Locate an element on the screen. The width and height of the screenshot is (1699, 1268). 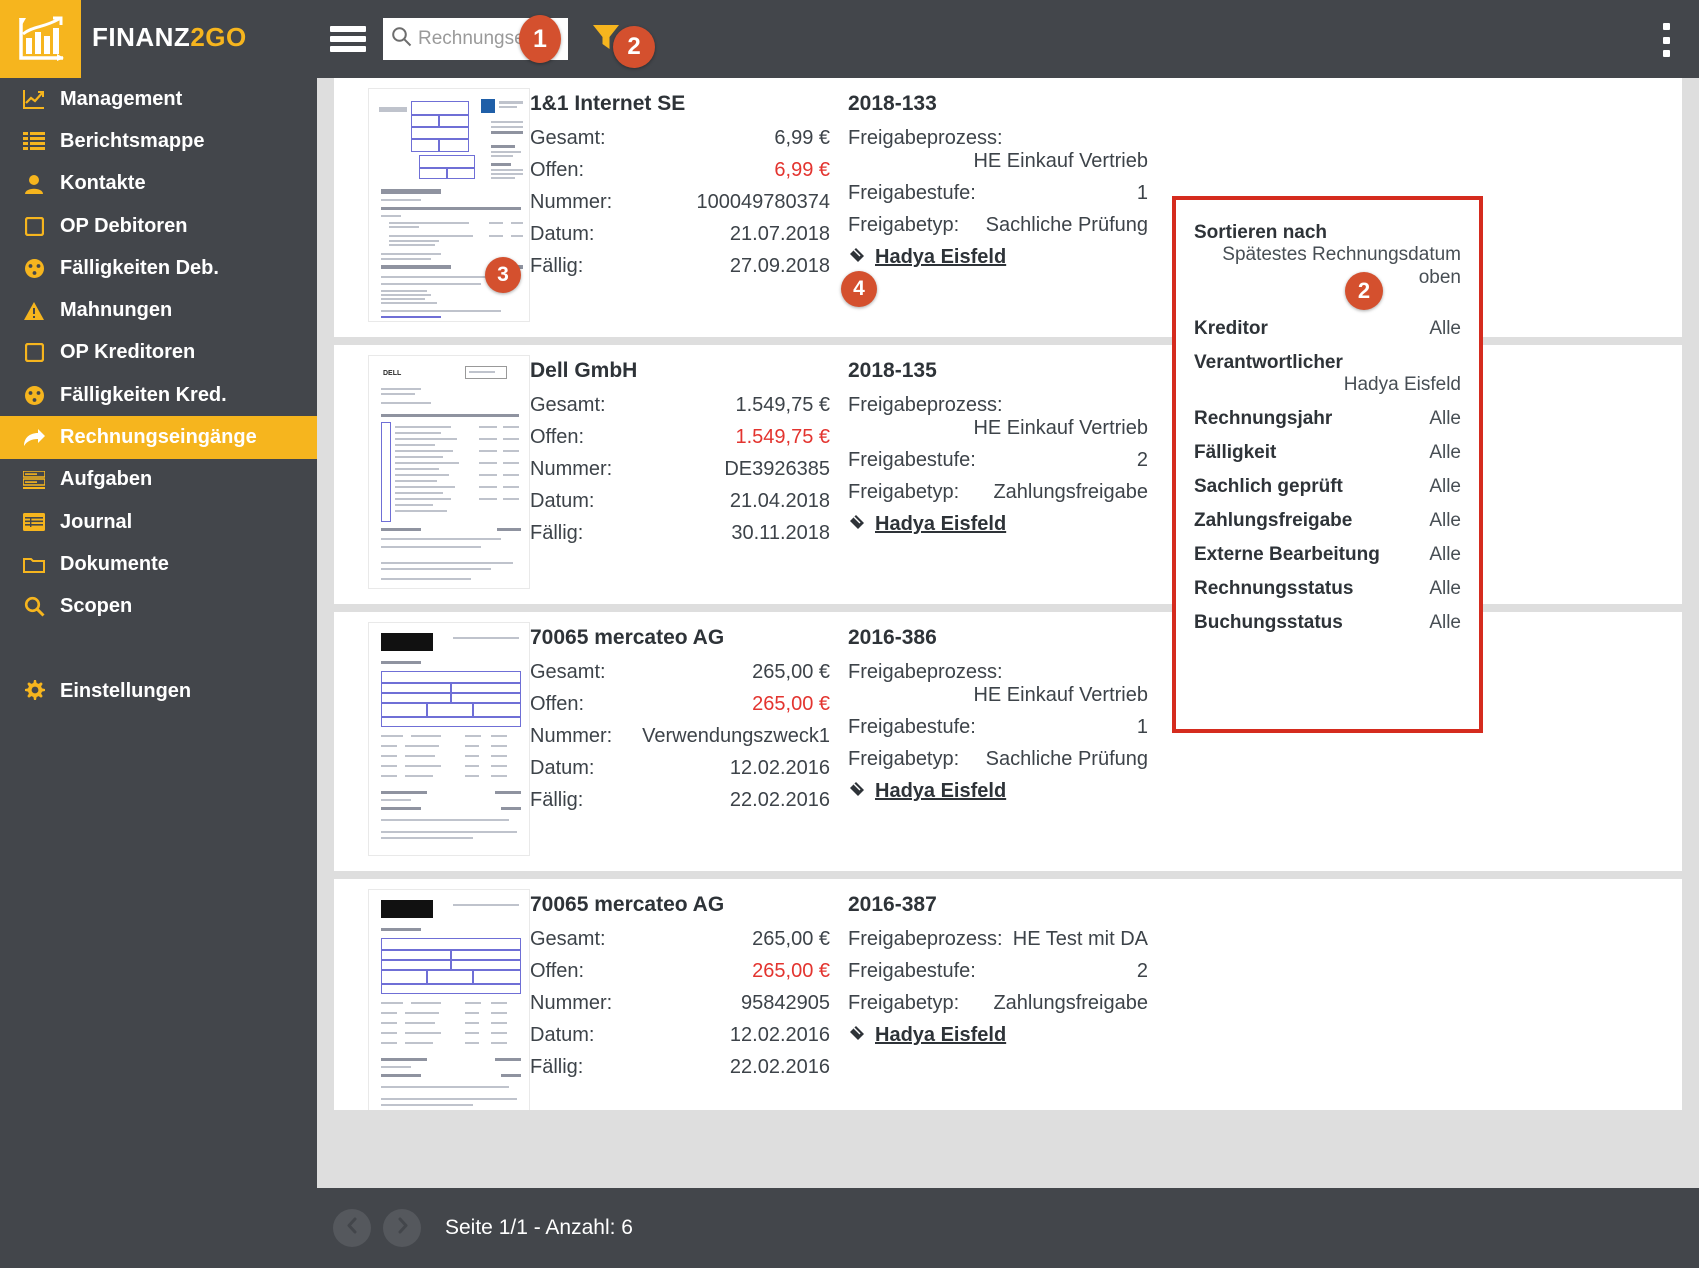
sidebar-item-label: Aufgaben is located at coordinates (106, 479).